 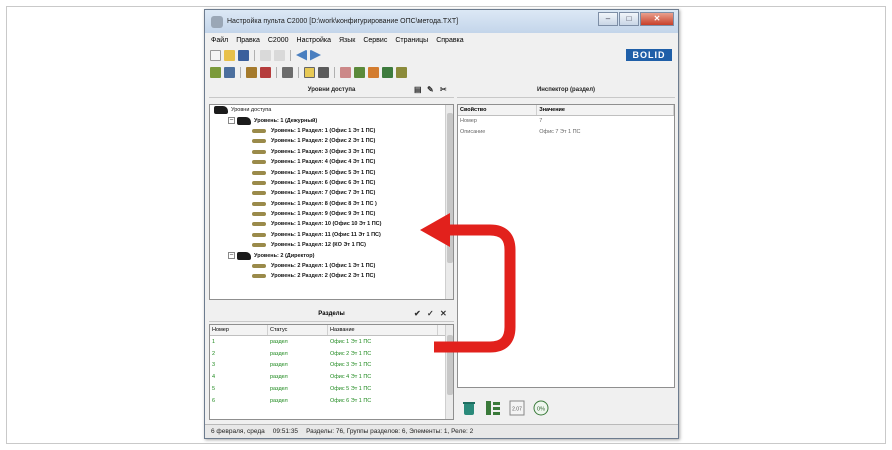 What do you see at coordinates (435, 230) in the screenshot?
I see `arrow-head` at bounding box center [435, 230].